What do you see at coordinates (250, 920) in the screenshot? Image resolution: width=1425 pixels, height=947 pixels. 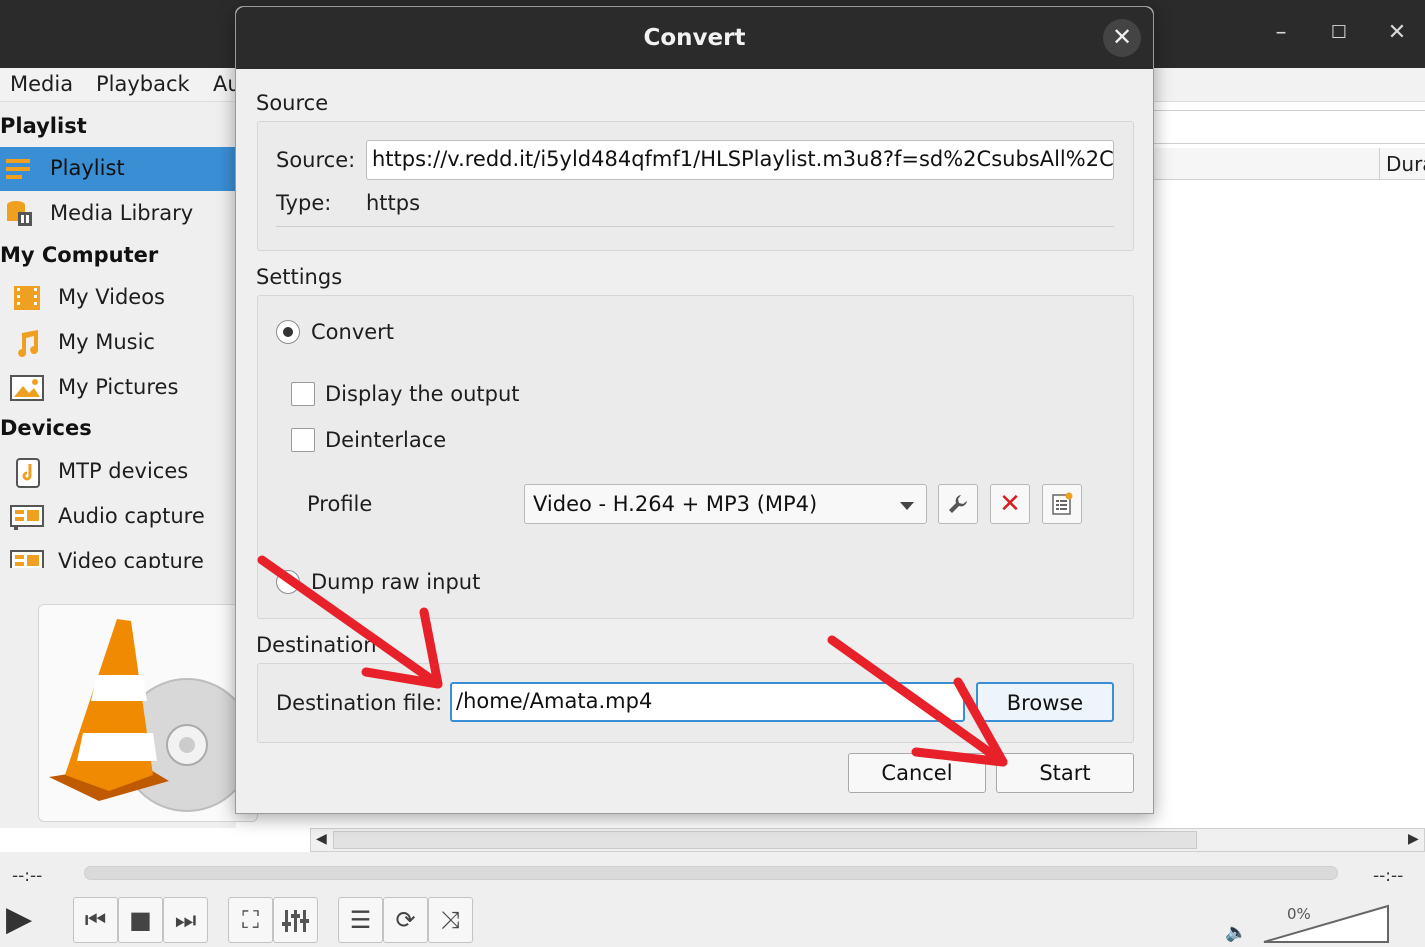 I see `fullscreen-button: ⛶` at bounding box center [250, 920].